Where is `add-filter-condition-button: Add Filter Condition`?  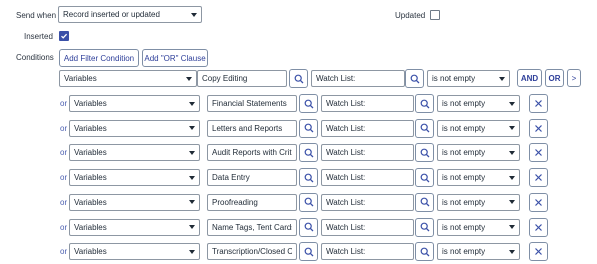 add-filter-condition-button: Add Filter Condition is located at coordinates (99, 58).